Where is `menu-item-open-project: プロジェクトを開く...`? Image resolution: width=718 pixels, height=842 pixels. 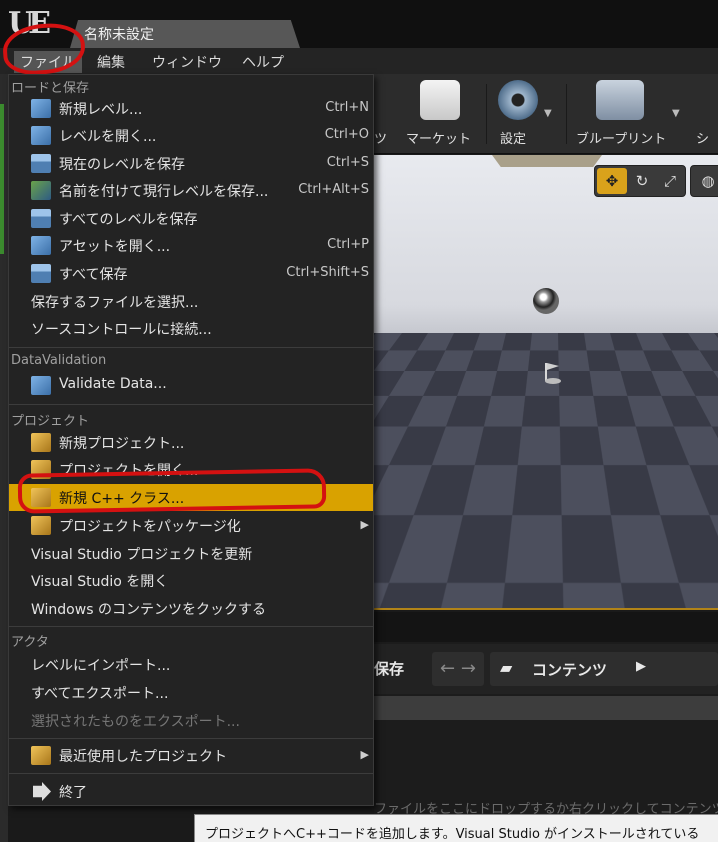 menu-item-open-project: プロジェクトを開く... is located at coordinates (191, 469).